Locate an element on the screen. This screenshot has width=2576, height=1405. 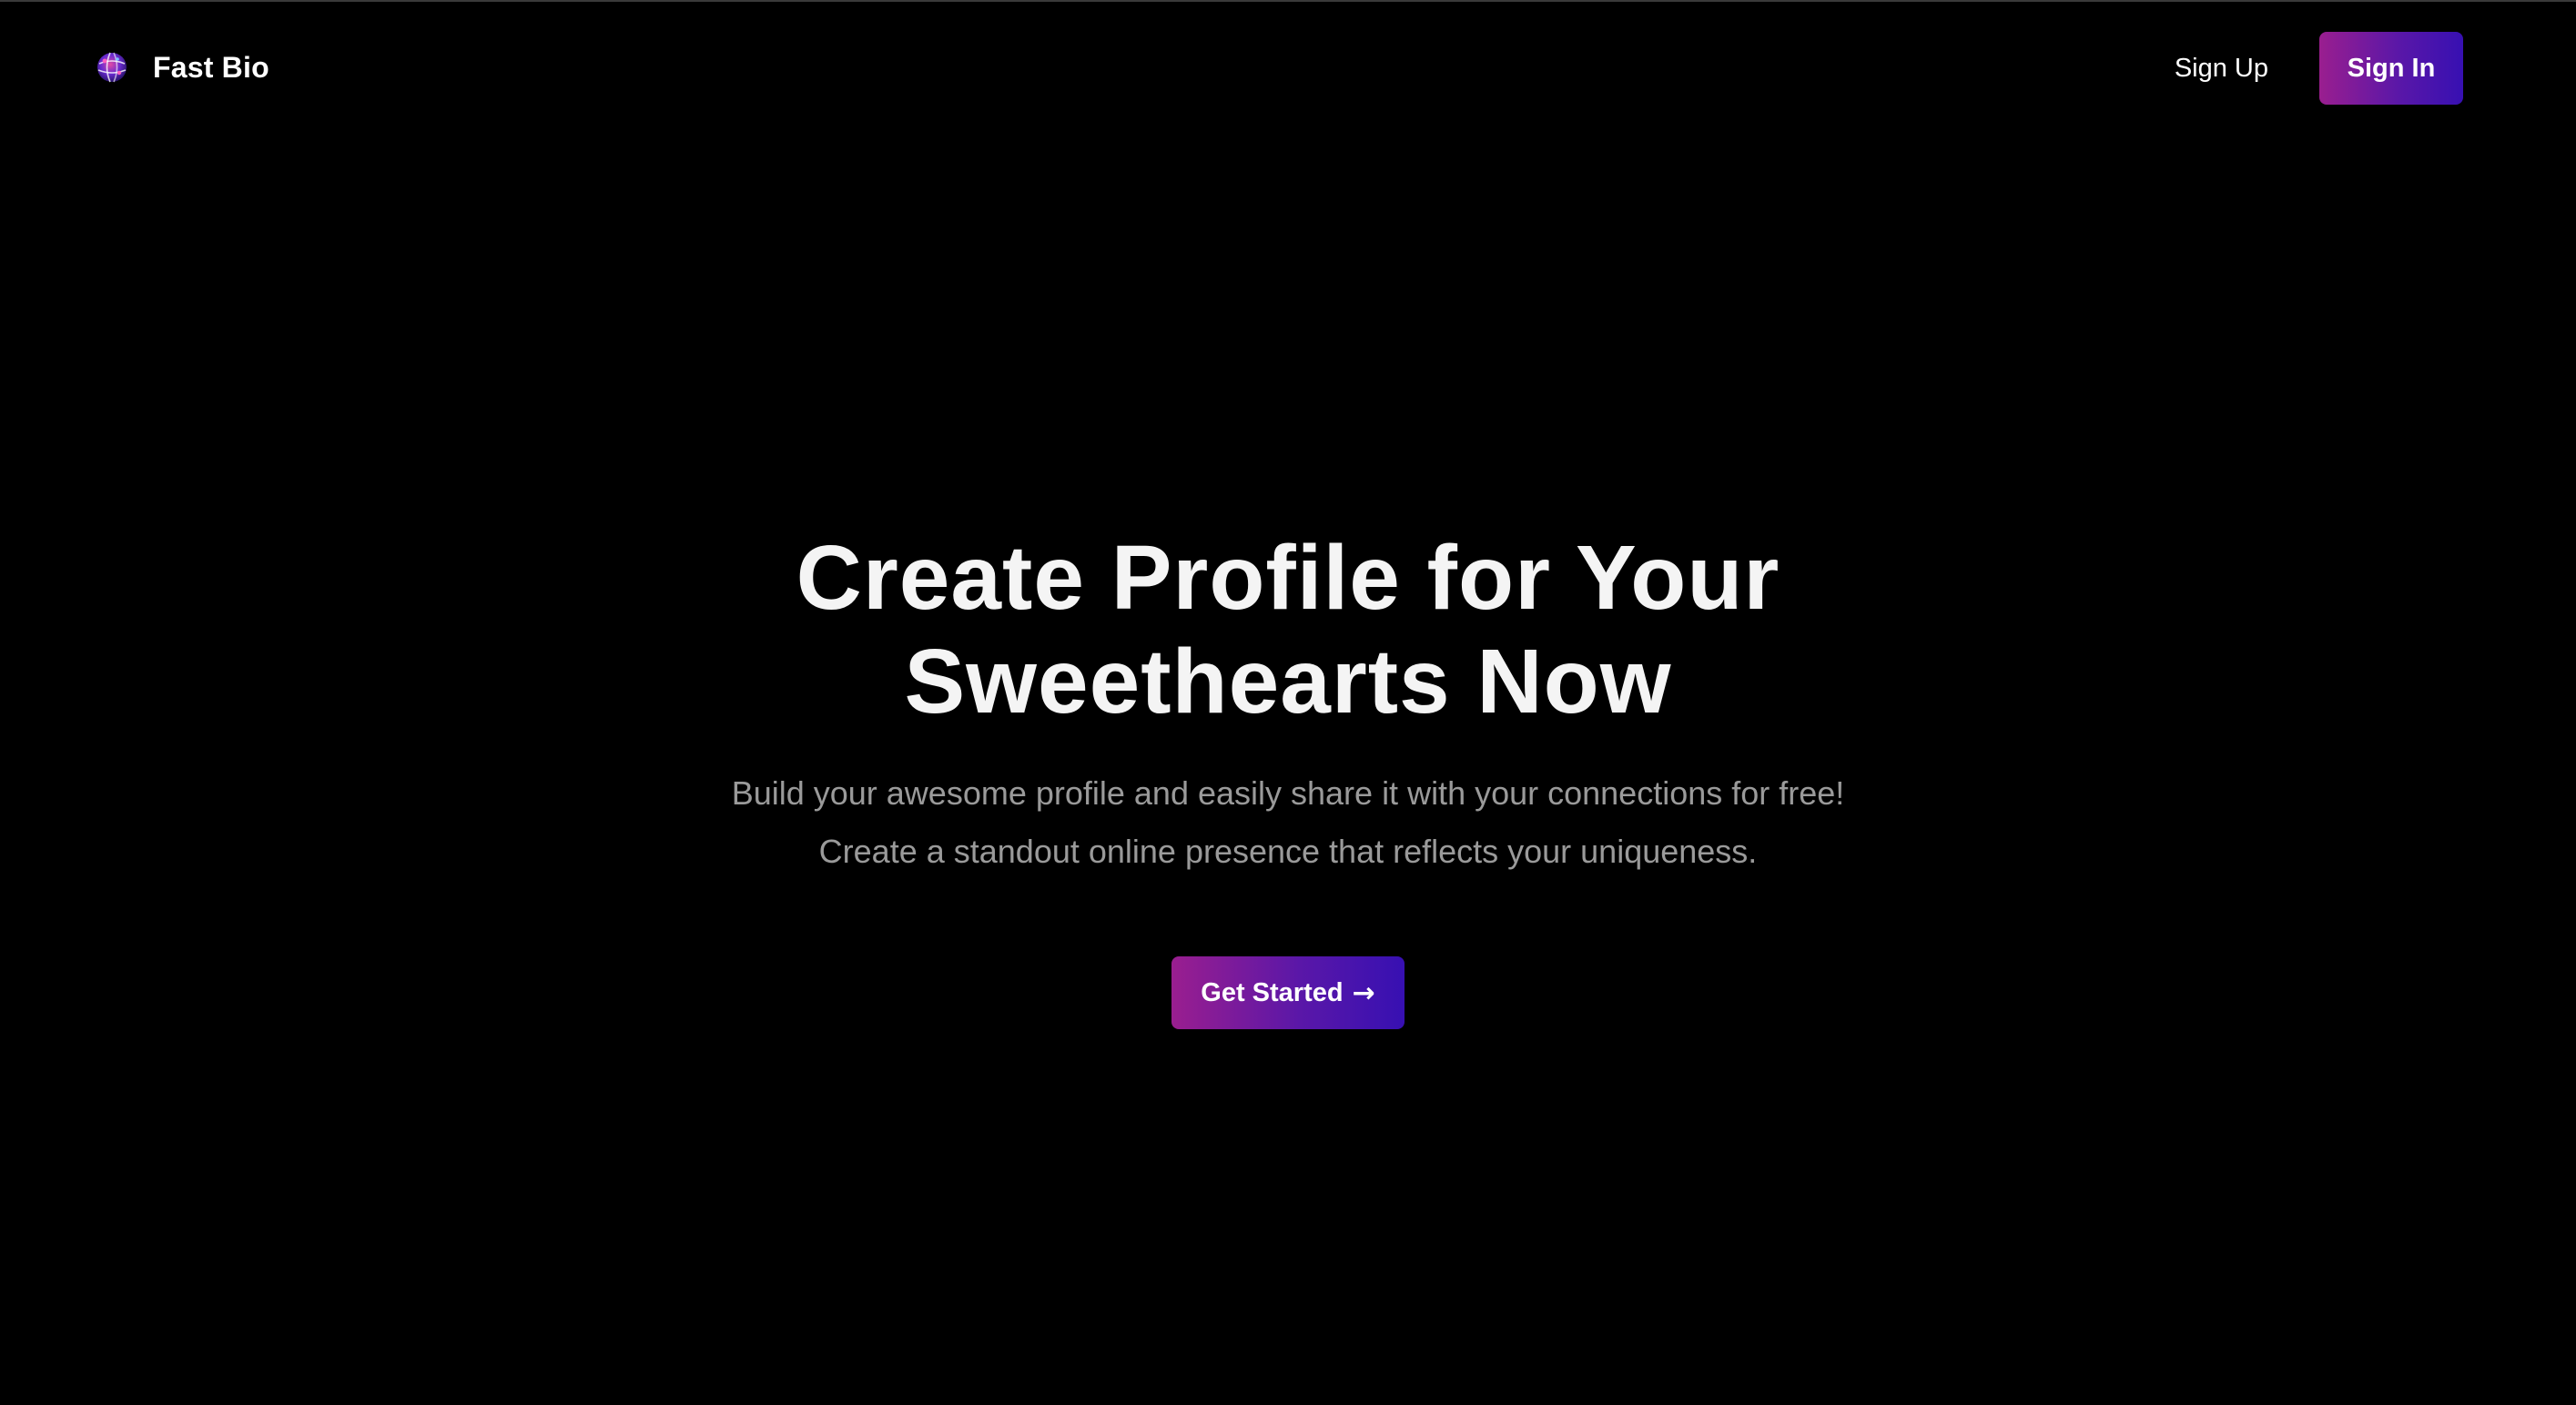
cta-container: Get Started → is located at coordinates (1288, 992).